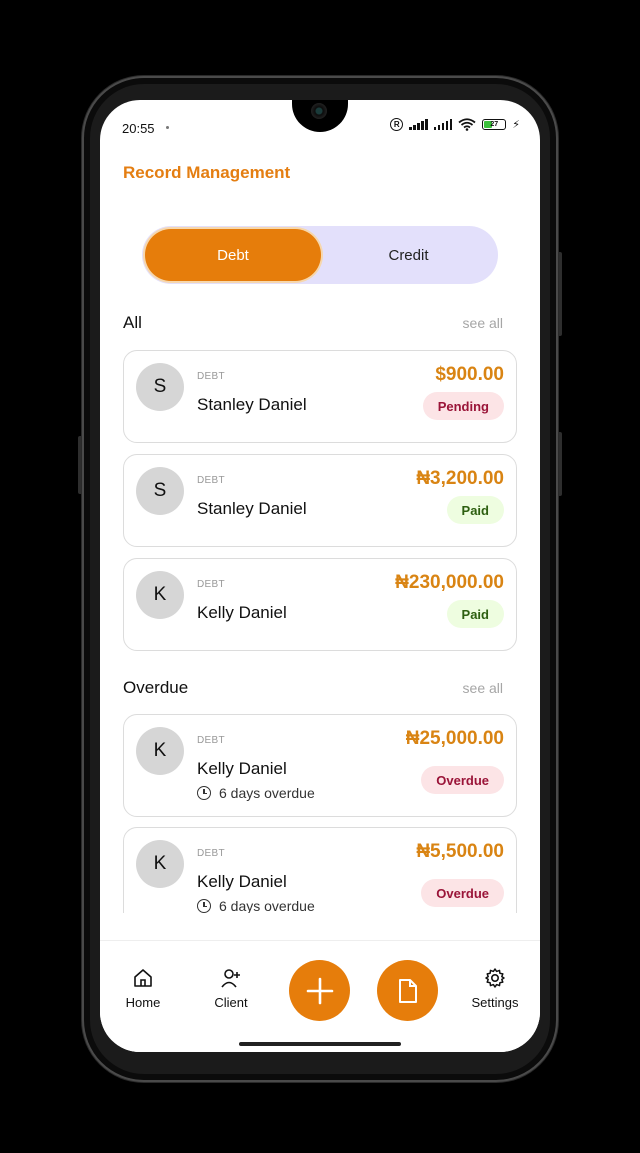  I want to click on notification-dot, so click(167, 127).